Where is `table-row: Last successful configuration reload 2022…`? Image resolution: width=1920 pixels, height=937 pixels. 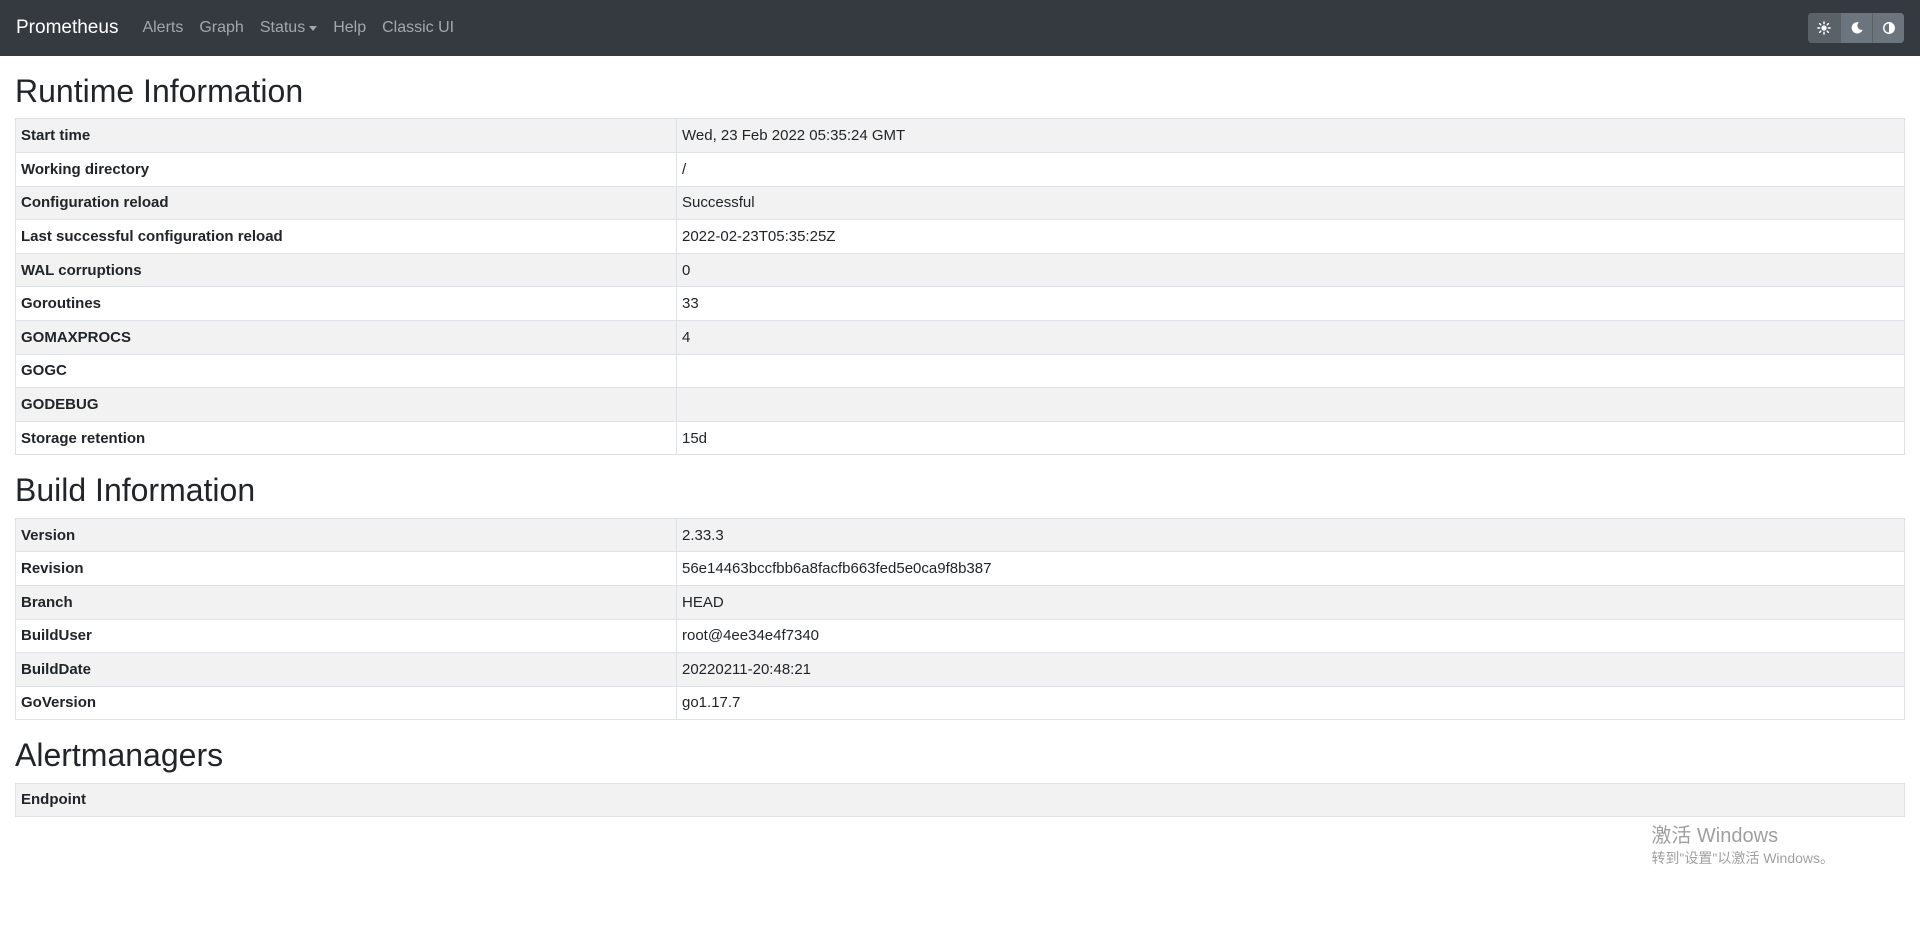
table-row: Last successful configuration reload 2022… is located at coordinates (960, 236).